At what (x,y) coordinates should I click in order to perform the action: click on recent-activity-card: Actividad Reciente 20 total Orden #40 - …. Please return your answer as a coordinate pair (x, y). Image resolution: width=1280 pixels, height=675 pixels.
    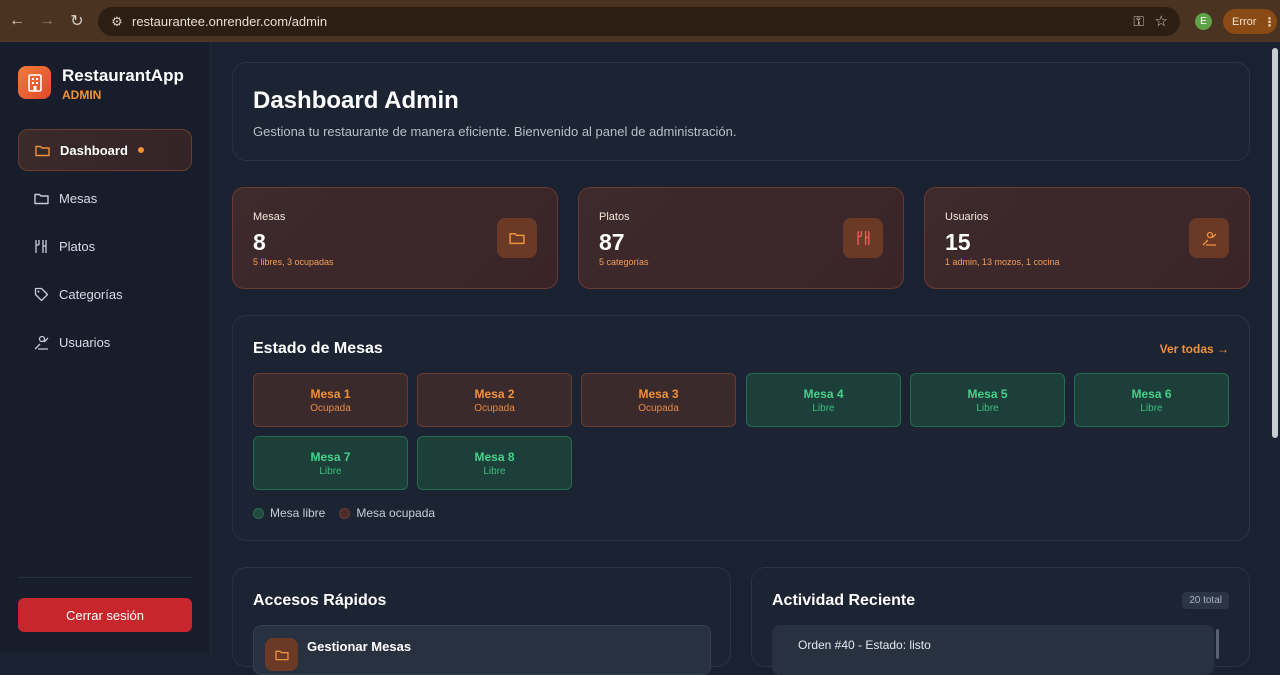
    Looking at the image, I should click on (1000, 621).